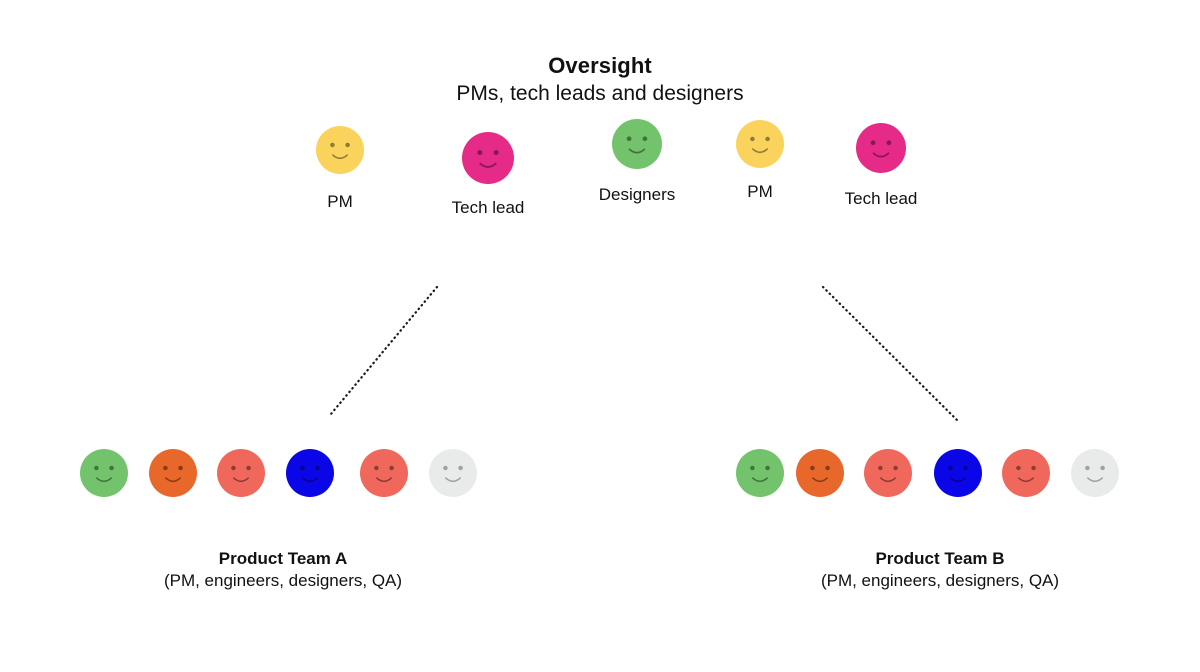 This screenshot has height=672, width=1200. I want to click on diagram-subtitle: PMs, tech leads and designers, so click(600, 93).